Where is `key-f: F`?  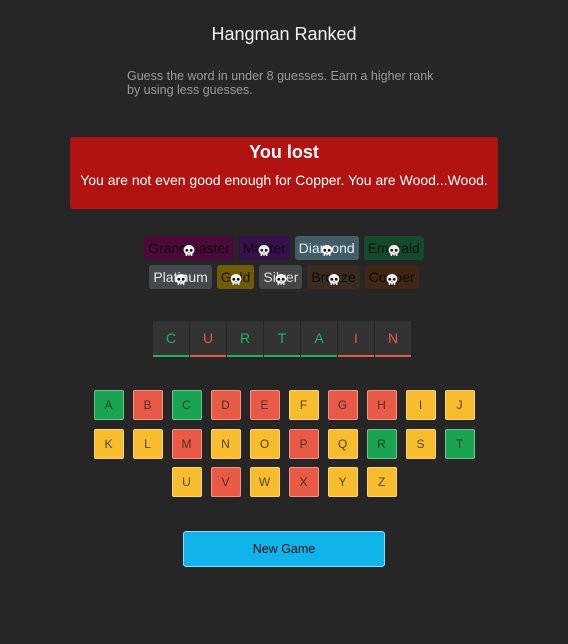 key-f: F is located at coordinates (303, 405).